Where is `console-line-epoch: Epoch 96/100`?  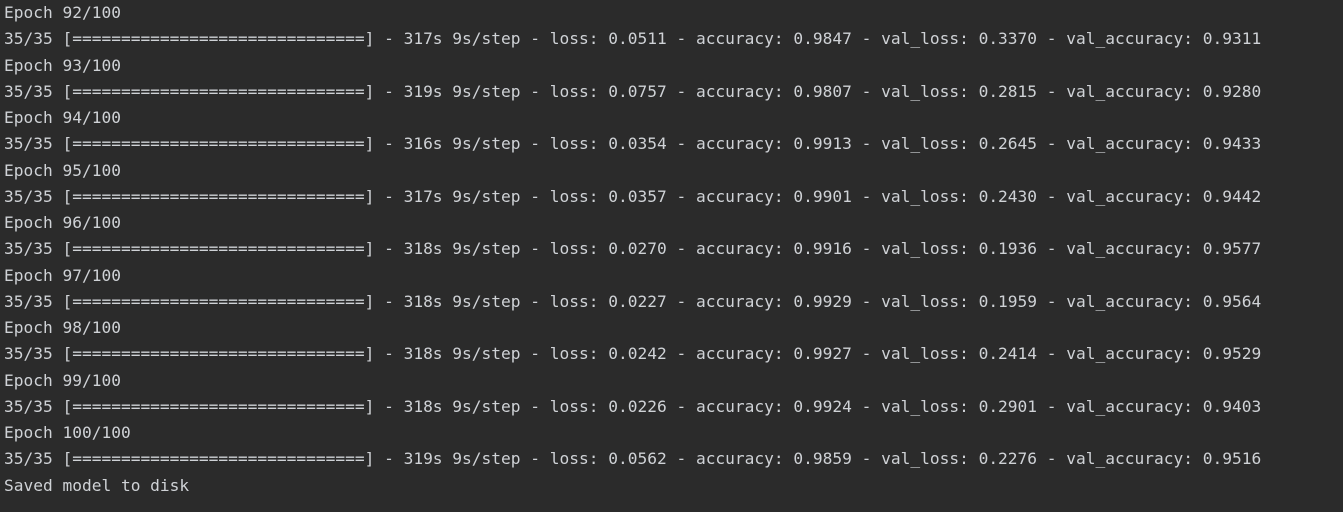
console-line-epoch: Epoch 96/100 is located at coordinates (62, 222).